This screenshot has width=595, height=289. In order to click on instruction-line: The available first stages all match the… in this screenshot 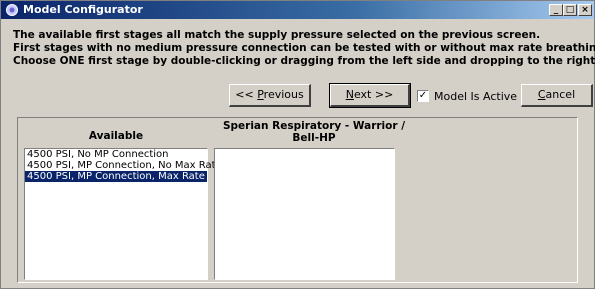, I will do `click(277, 35)`.